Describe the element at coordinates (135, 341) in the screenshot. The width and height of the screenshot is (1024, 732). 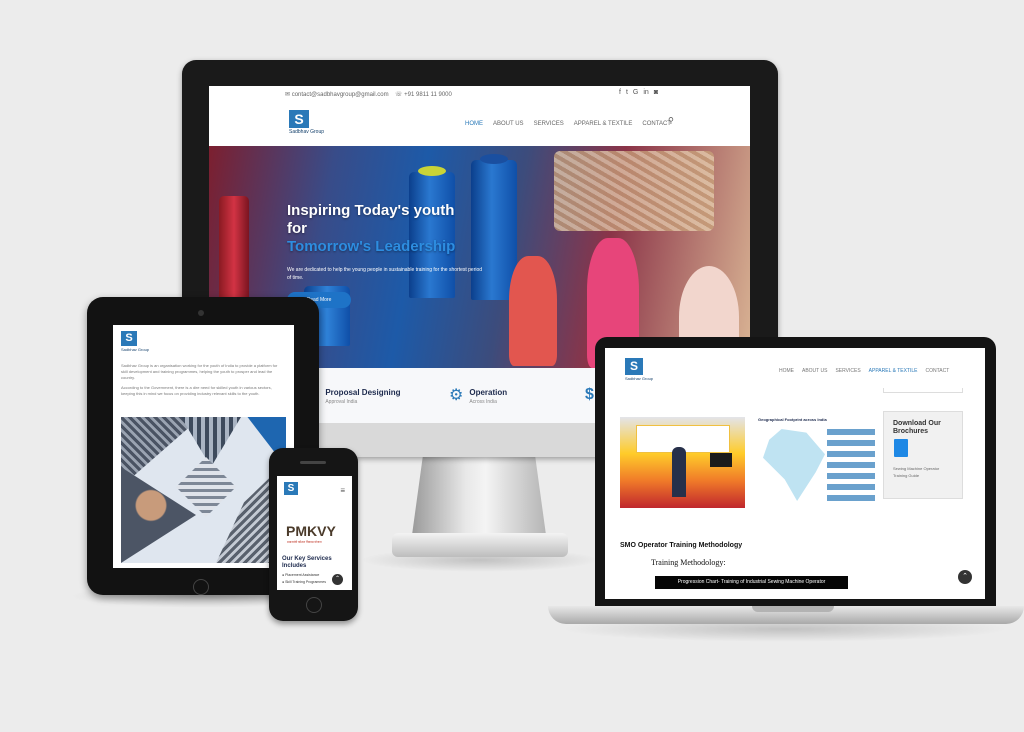
I see `tablet-logo: S Sadbhav Group` at that location.